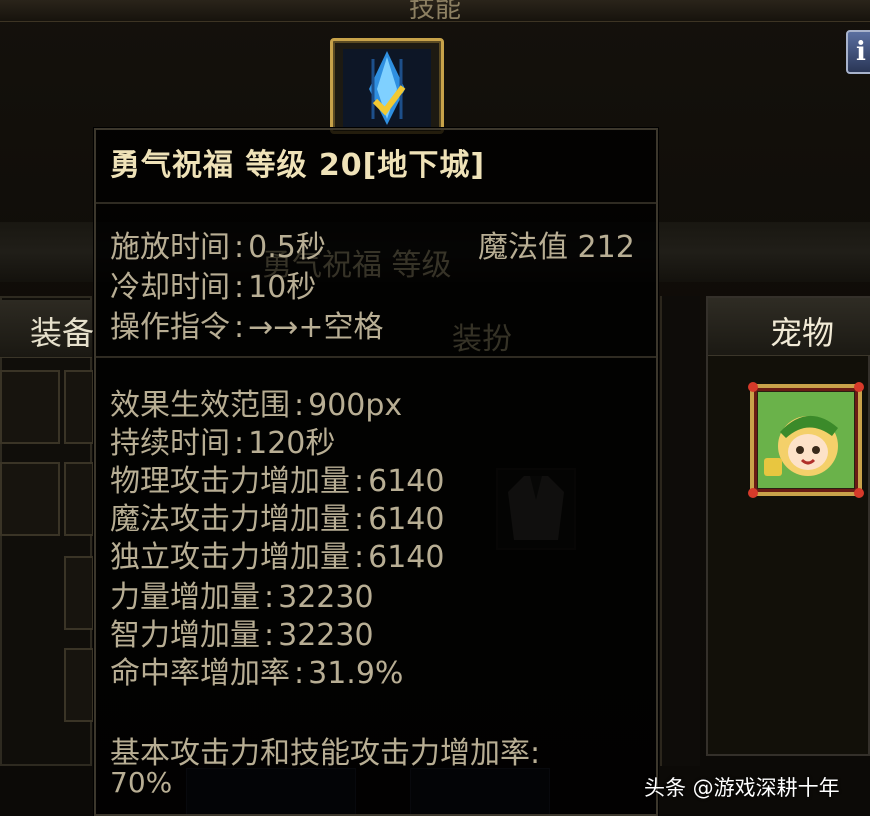 The width and height of the screenshot is (870, 816). Describe the element at coordinates (523, 247) in the screenshot. I see `mana-label: 魔法值` at that location.